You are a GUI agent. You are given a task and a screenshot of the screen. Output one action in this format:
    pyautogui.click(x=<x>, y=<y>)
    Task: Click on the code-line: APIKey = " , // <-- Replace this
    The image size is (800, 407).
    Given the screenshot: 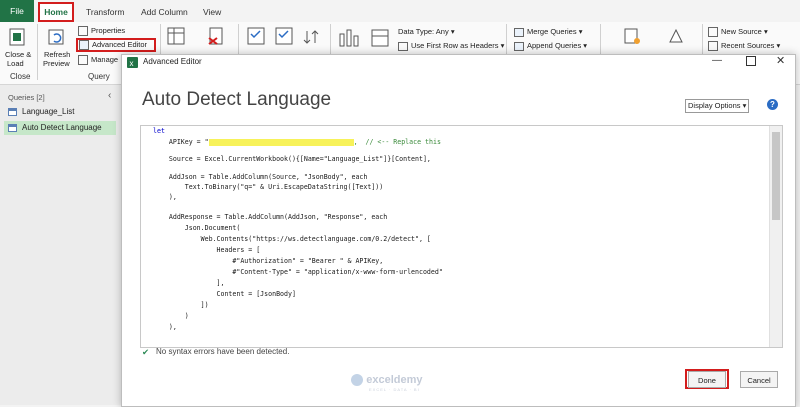 What is the action you would take?
    pyautogui.click(x=297, y=142)
    